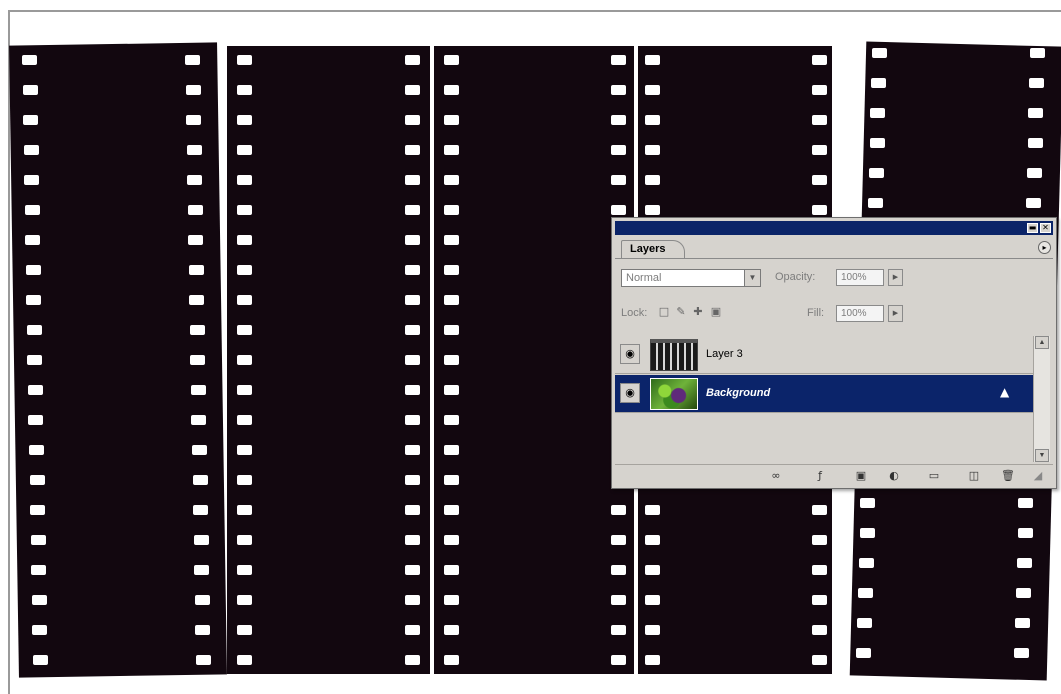  What do you see at coordinates (681, 312) in the screenshot?
I see `lock-paint-icon: ✎` at bounding box center [681, 312].